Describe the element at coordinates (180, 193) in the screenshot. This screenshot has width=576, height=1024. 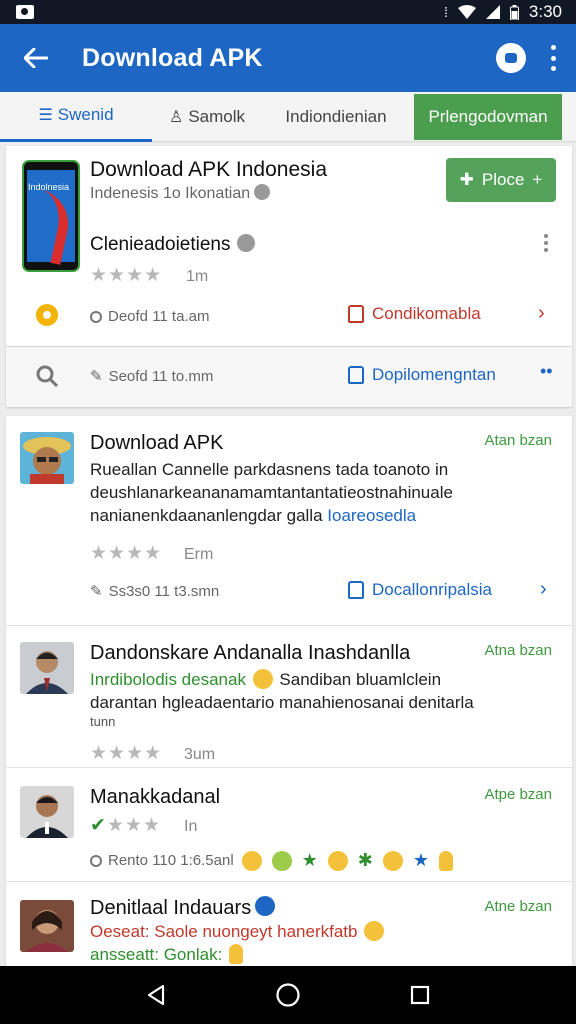
I see `featured-subtitle: Indenesis 1o Ikonatian` at that location.